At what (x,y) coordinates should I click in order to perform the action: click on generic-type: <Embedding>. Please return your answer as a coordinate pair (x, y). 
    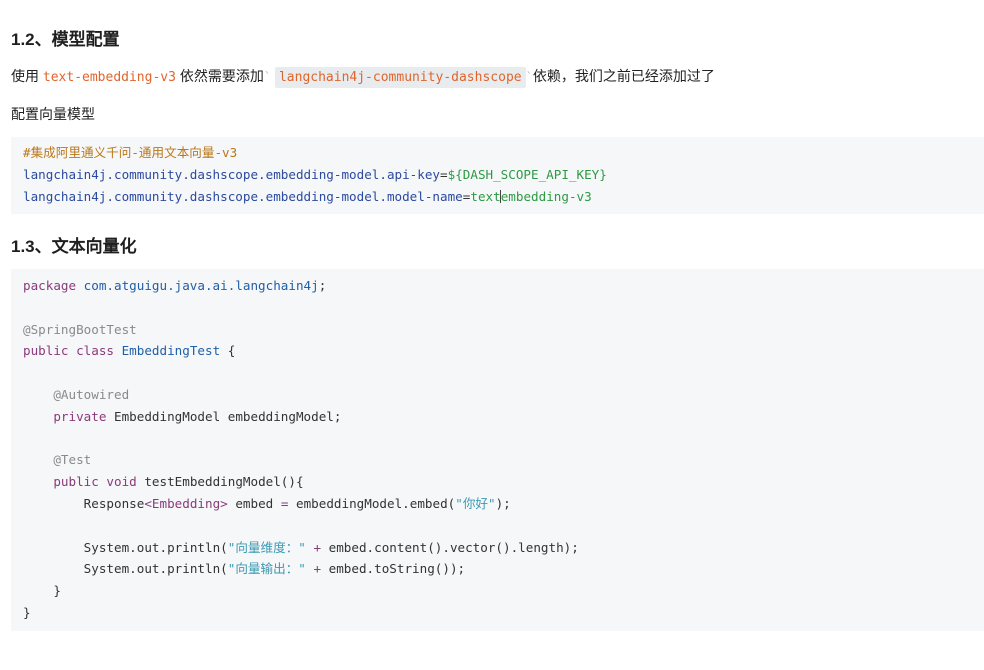
    Looking at the image, I should click on (186, 503).